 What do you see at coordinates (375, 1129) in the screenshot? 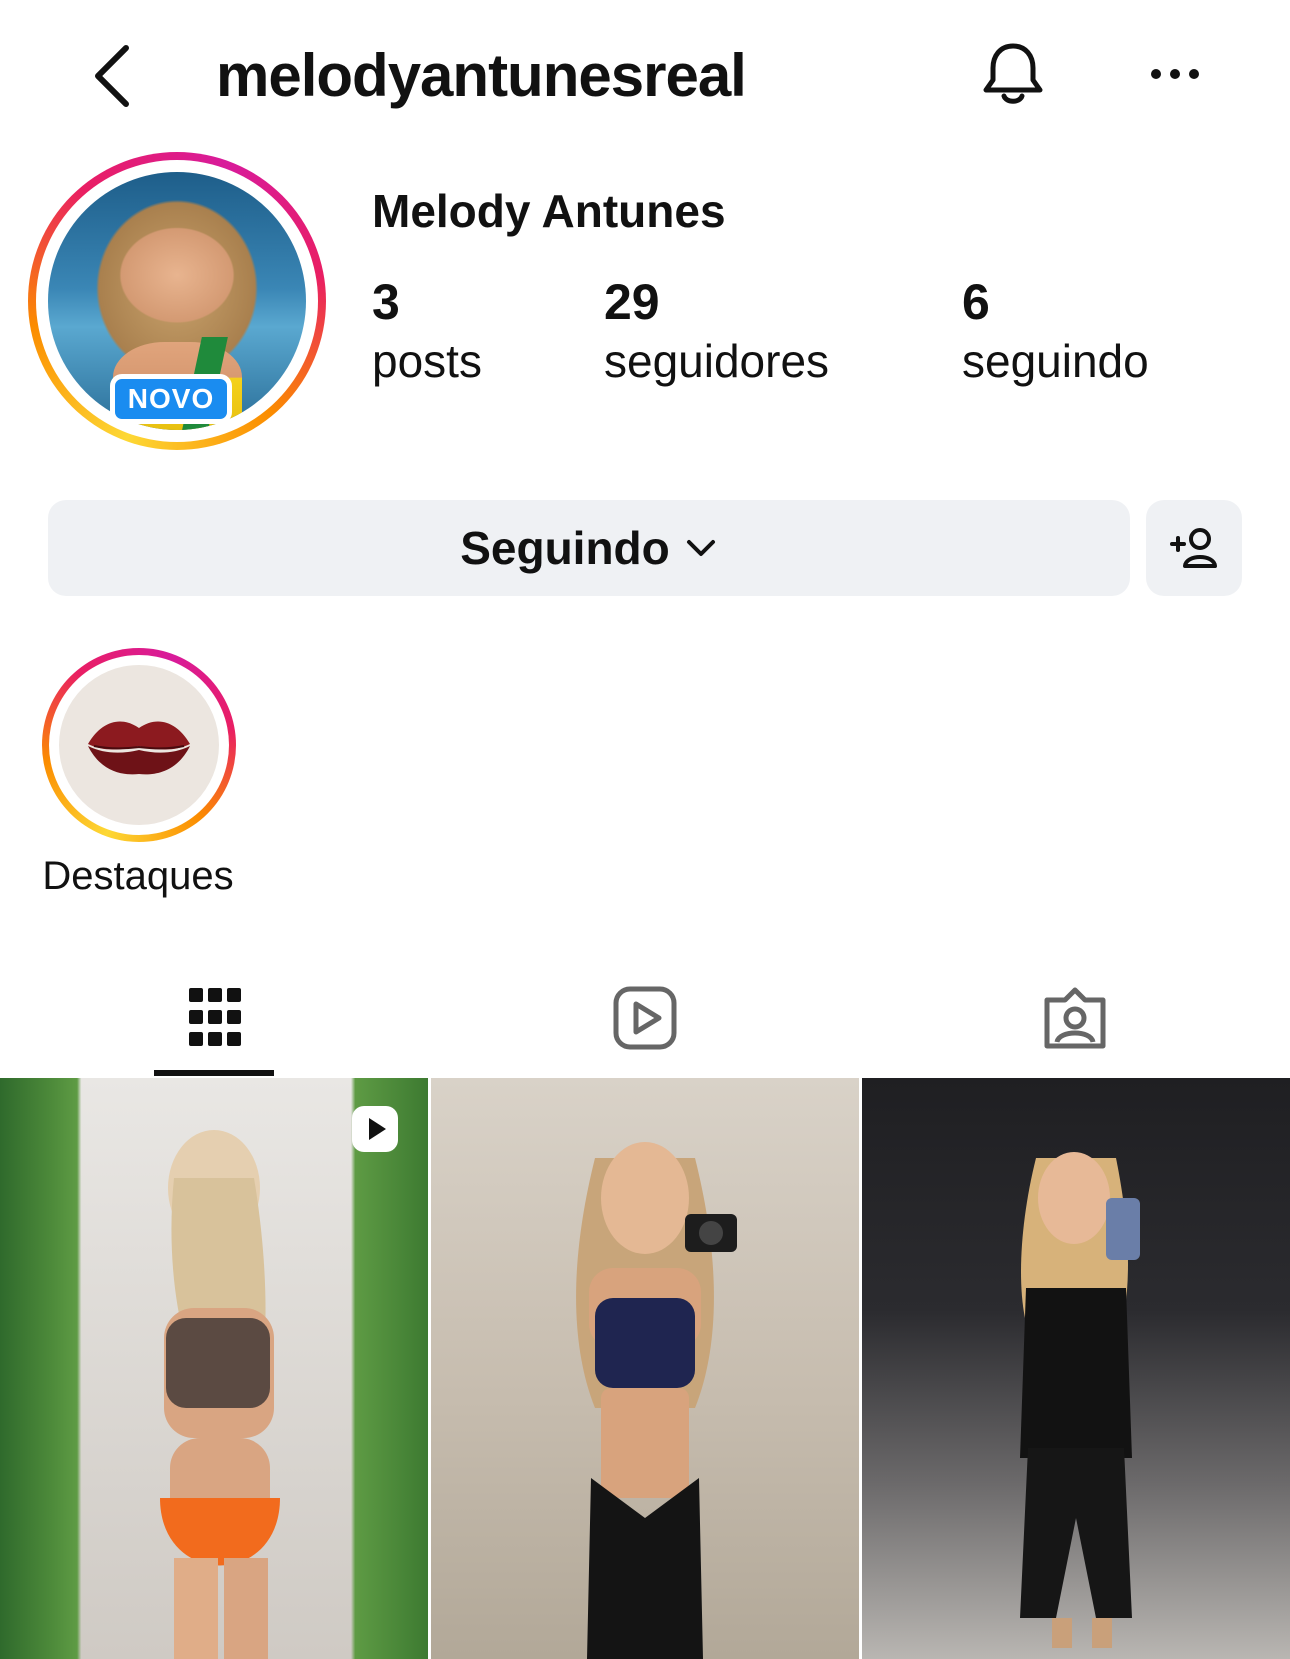
I see `reel-indicator-icon` at bounding box center [375, 1129].